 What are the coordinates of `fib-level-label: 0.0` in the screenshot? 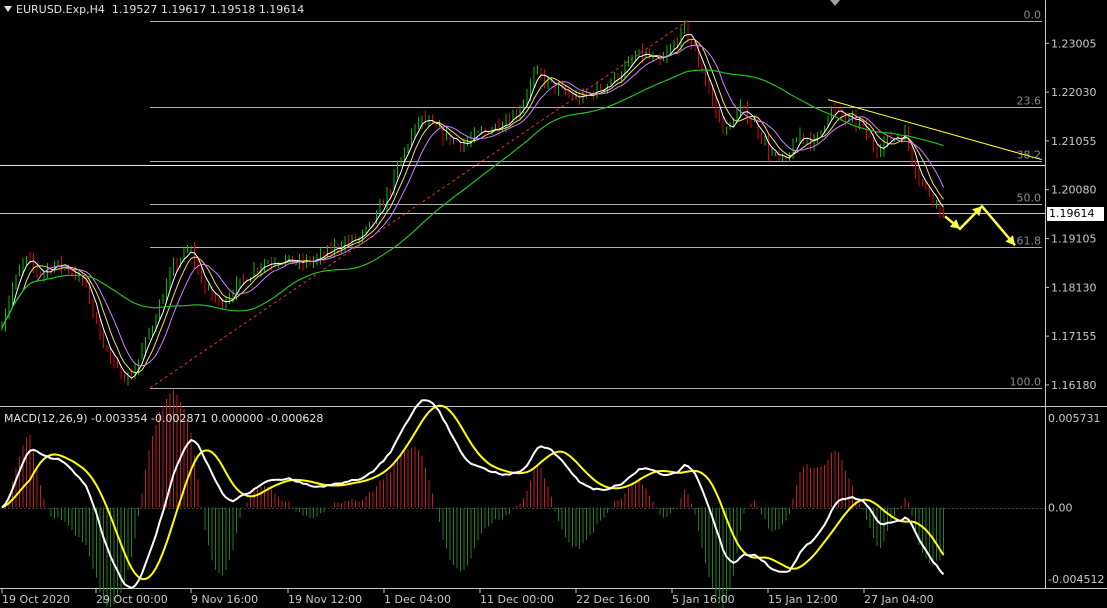 It's located at (1033, 15).